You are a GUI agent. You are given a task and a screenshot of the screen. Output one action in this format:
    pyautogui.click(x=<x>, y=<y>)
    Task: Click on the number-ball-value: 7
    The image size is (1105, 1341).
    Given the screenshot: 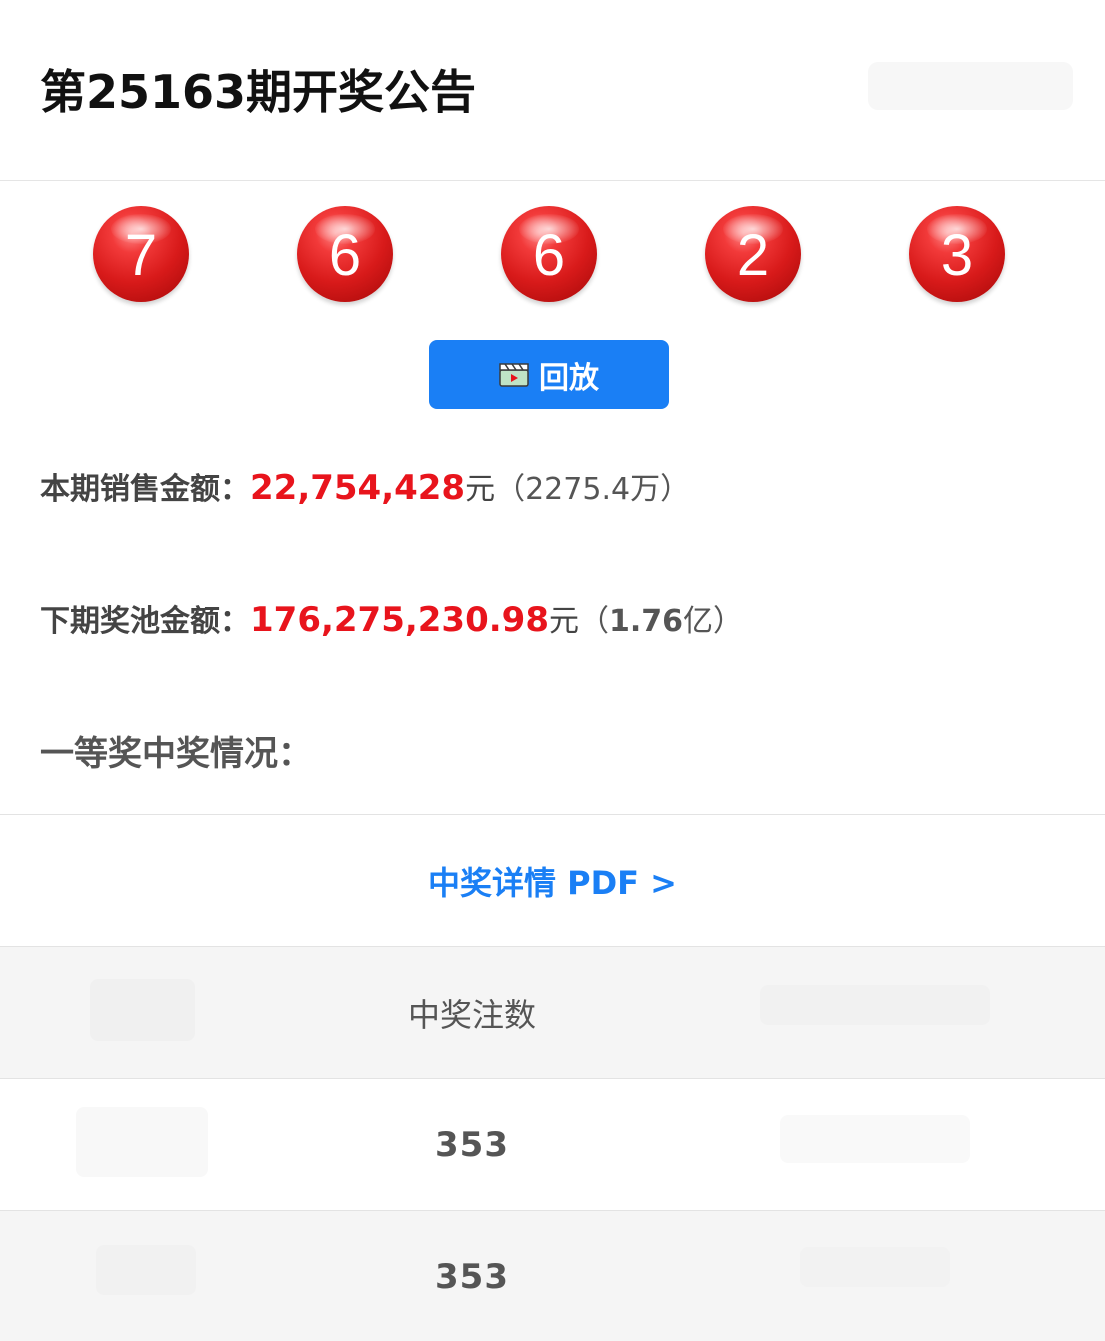 What is the action you would take?
    pyautogui.click(x=141, y=255)
    